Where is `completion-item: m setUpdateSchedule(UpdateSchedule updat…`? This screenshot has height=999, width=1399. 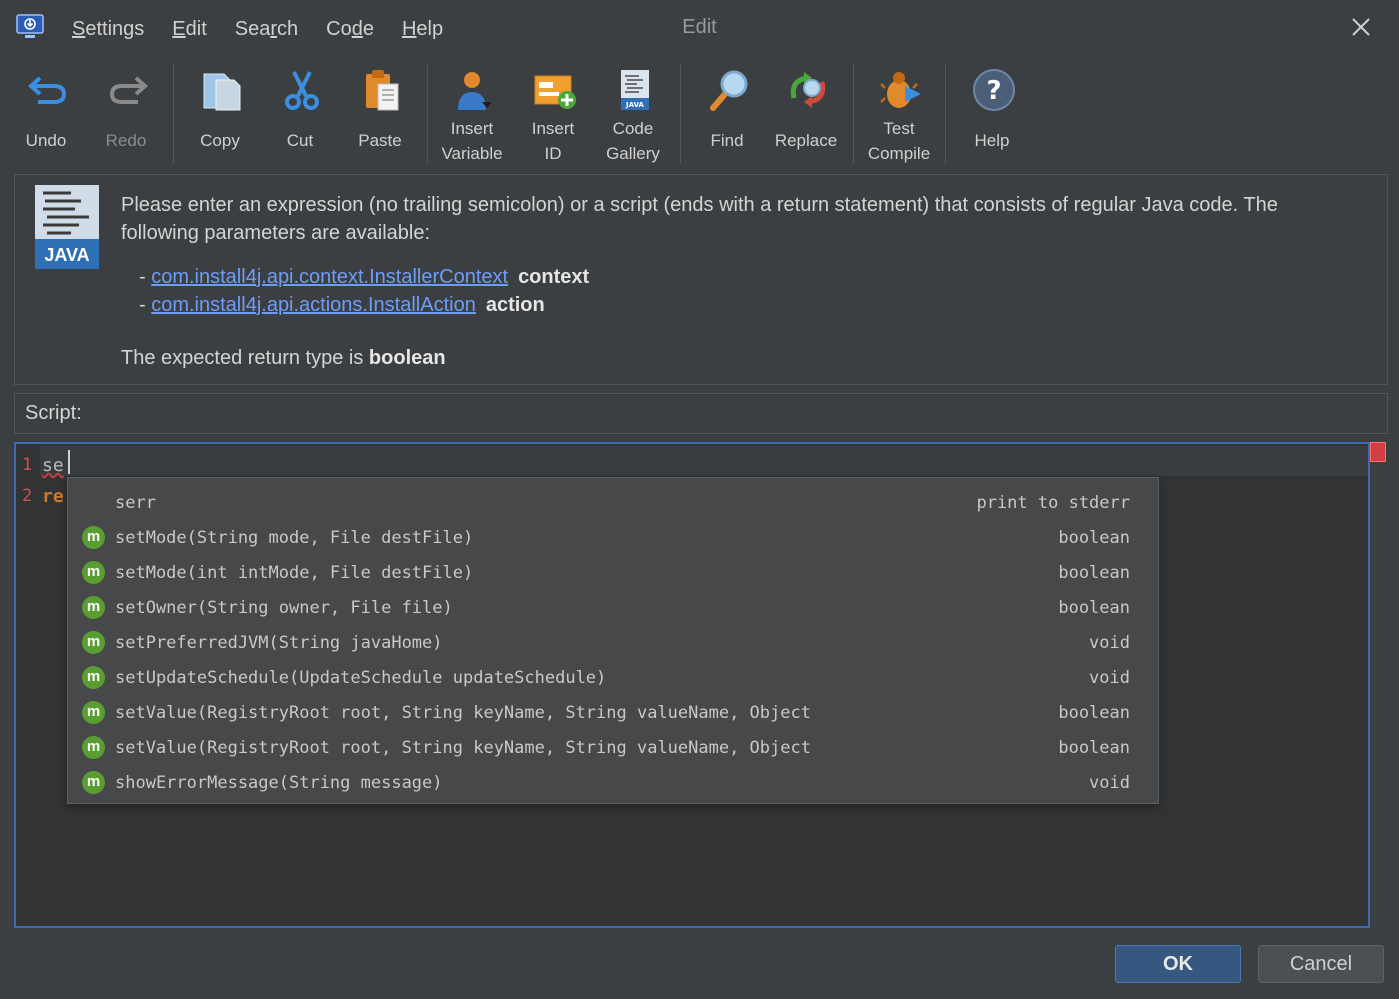
completion-item: m setUpdateSchedule(UpdateSchedule updat… is located at coordinates (613, 678).